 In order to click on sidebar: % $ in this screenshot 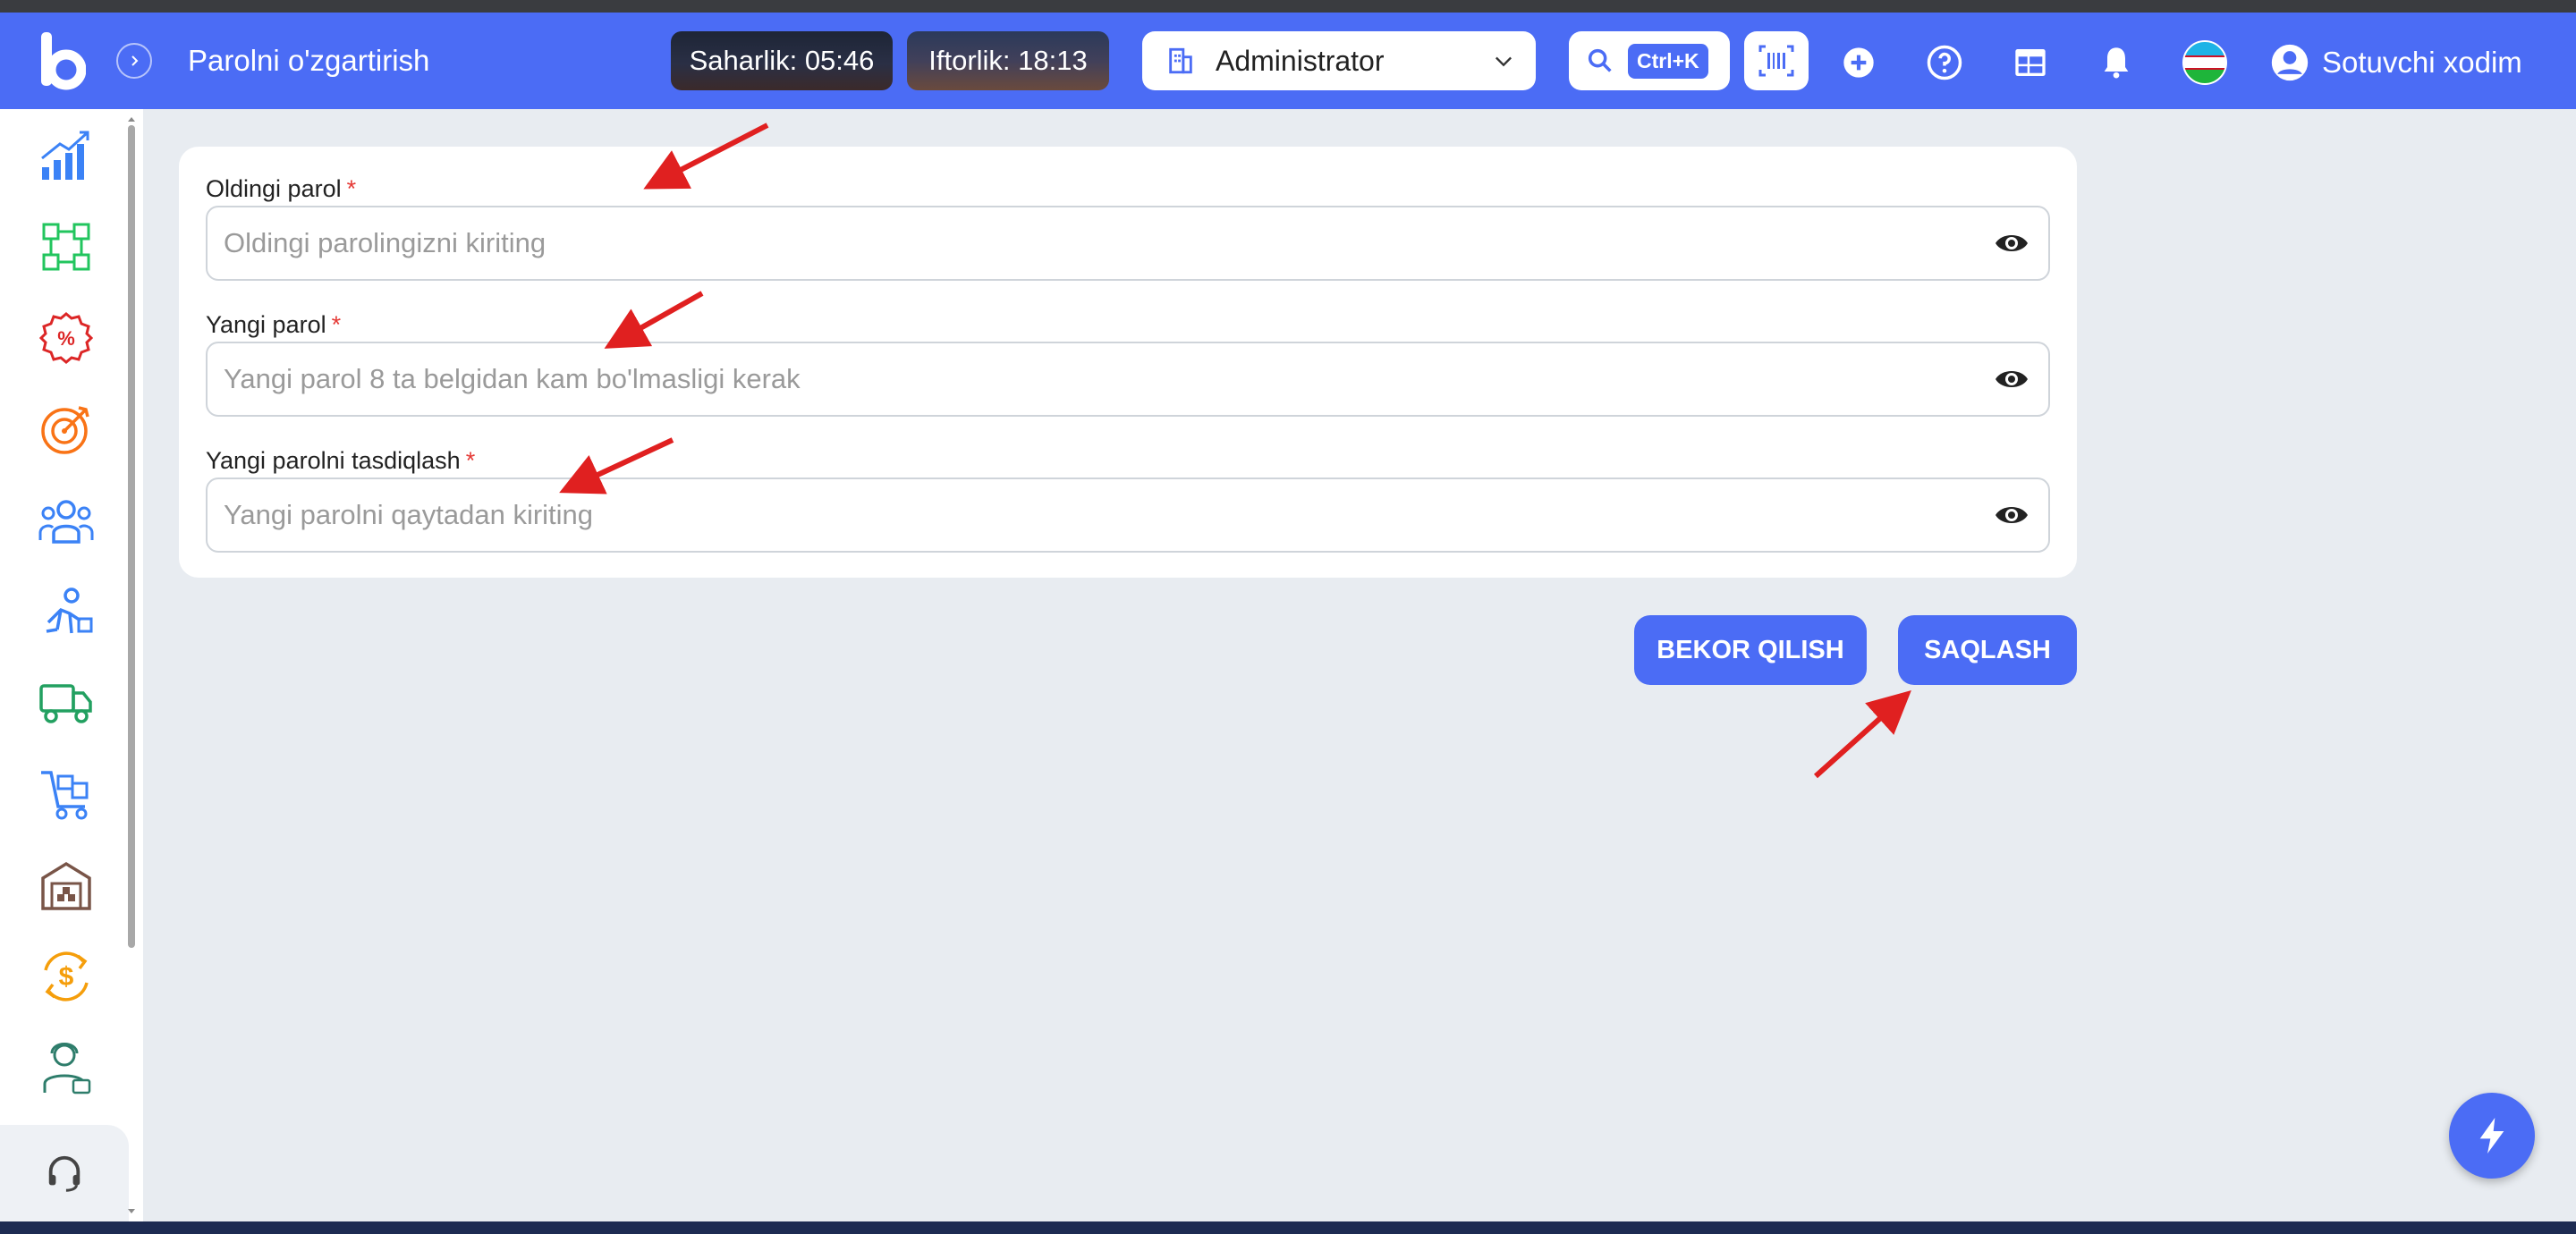, I will do `click(71, 665)`.